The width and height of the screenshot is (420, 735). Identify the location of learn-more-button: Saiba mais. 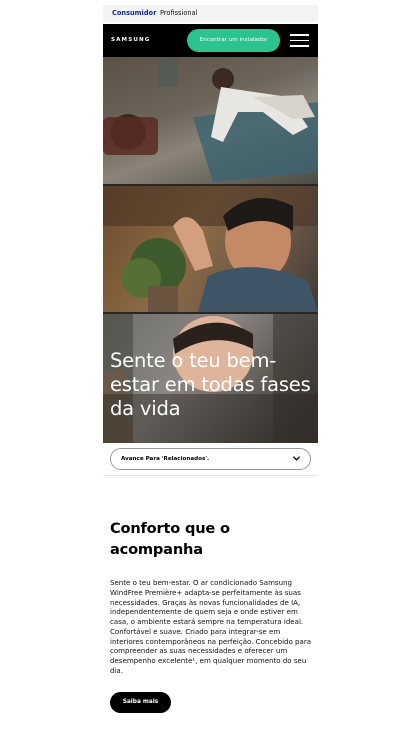
(140, 702).